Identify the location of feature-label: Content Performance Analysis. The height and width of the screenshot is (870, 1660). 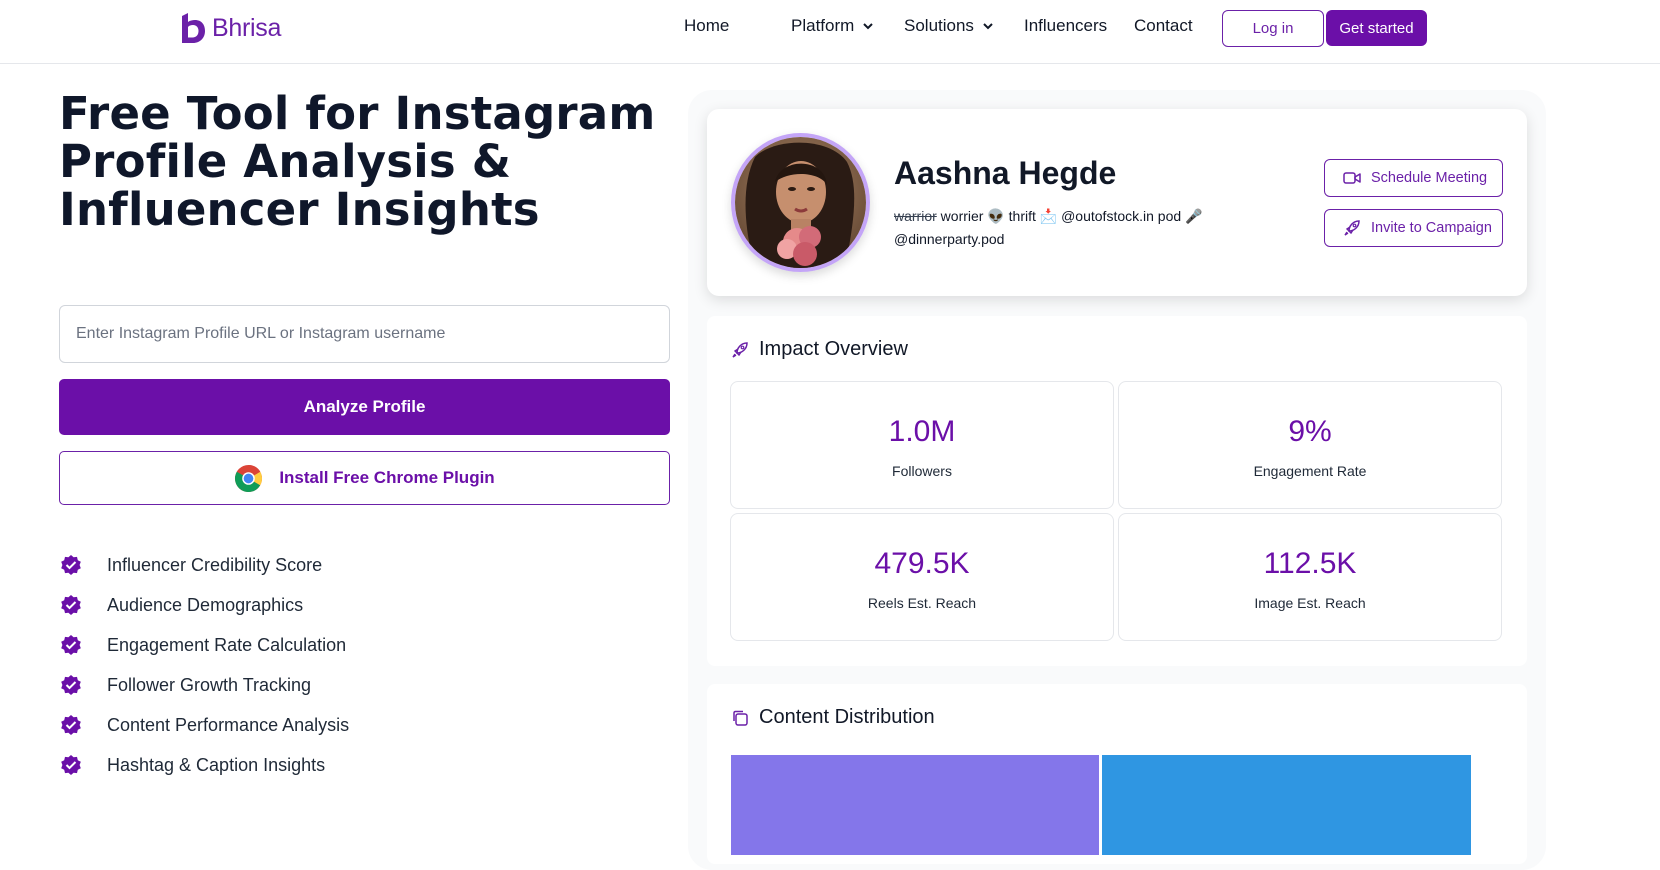
(228, 724).